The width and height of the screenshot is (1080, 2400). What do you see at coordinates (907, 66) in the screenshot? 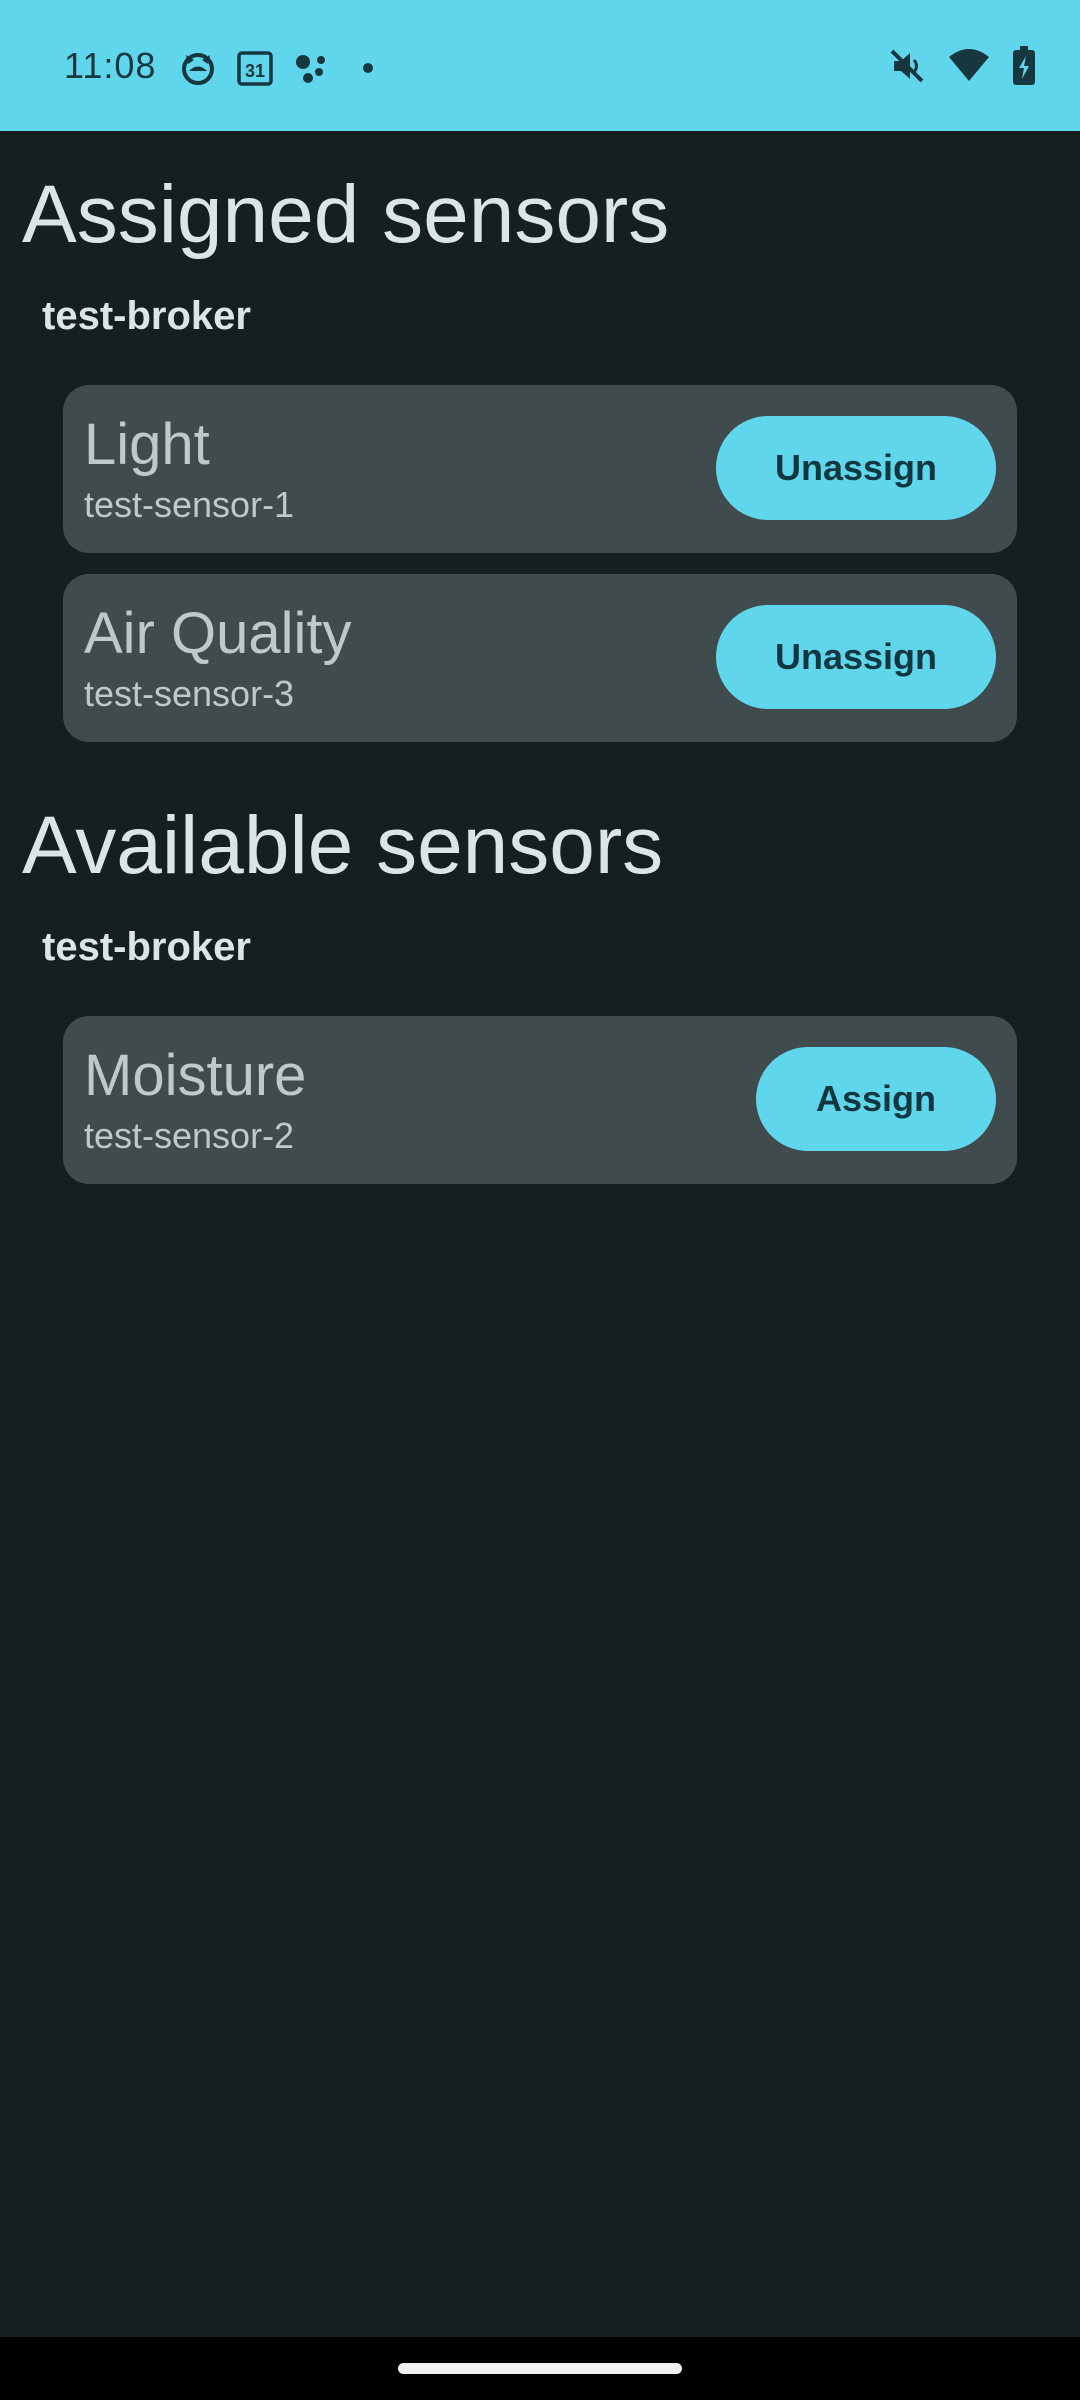
I see `mute-icon` at bounding box center [907, 66].